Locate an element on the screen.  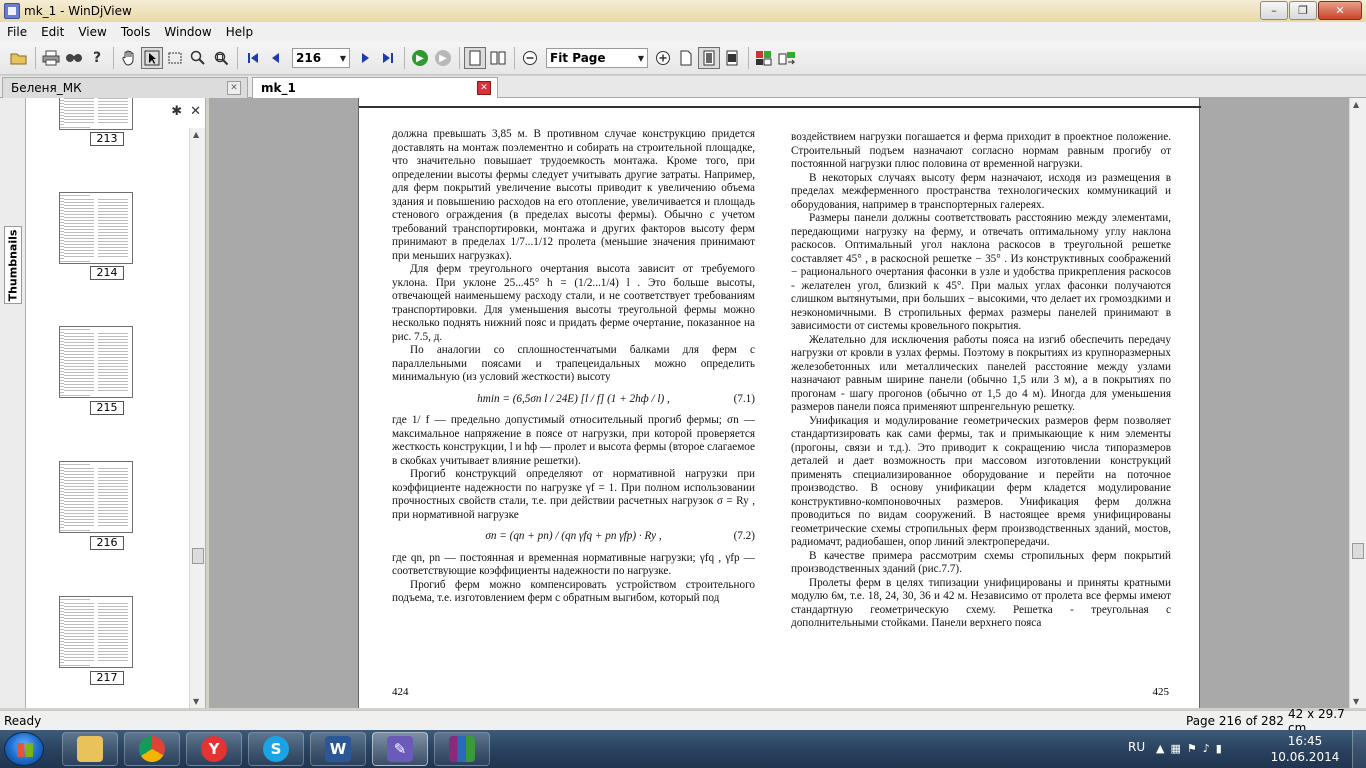
zoom-combo: Fit Page ▼ is located at coordinates (597, 58).